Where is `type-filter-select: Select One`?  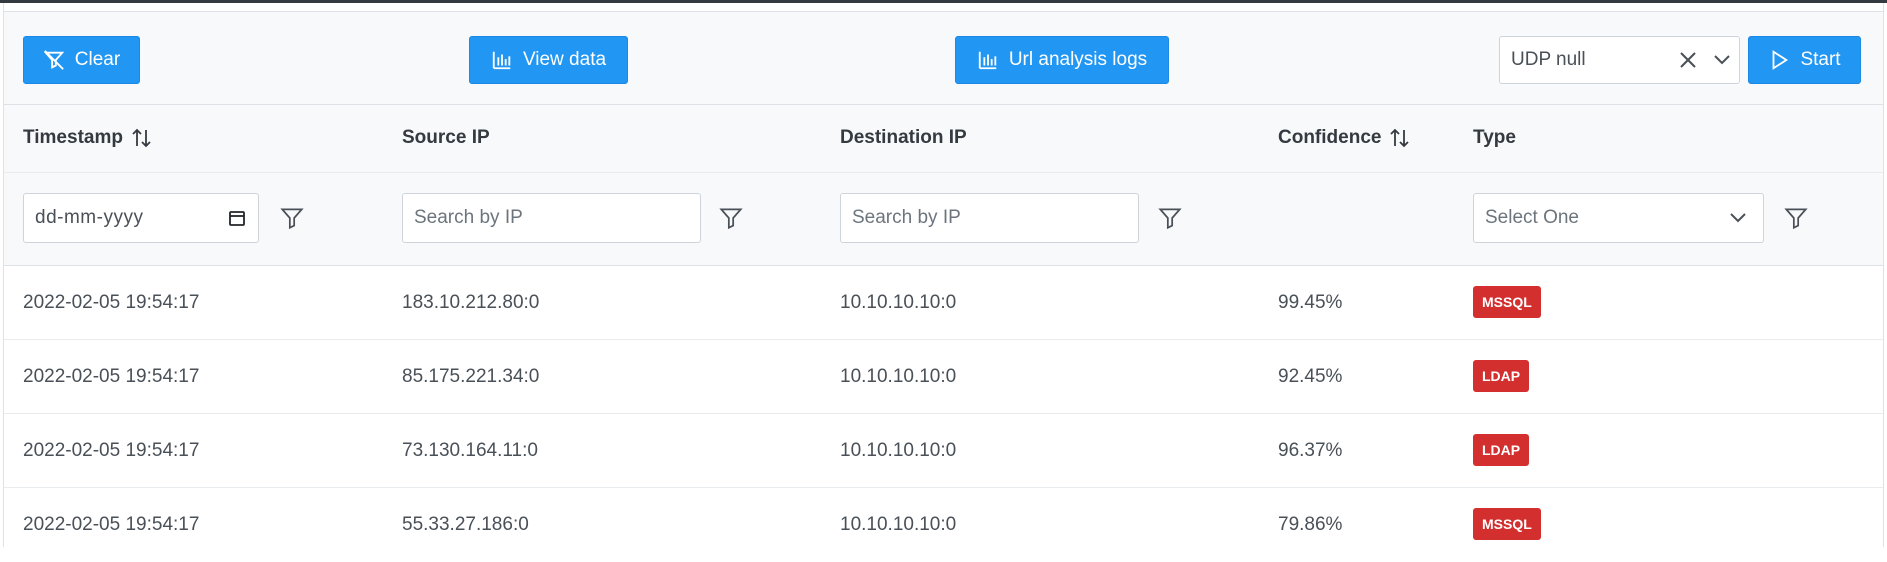 type-filter-select: Select One is located at coordinates (1618, 218).